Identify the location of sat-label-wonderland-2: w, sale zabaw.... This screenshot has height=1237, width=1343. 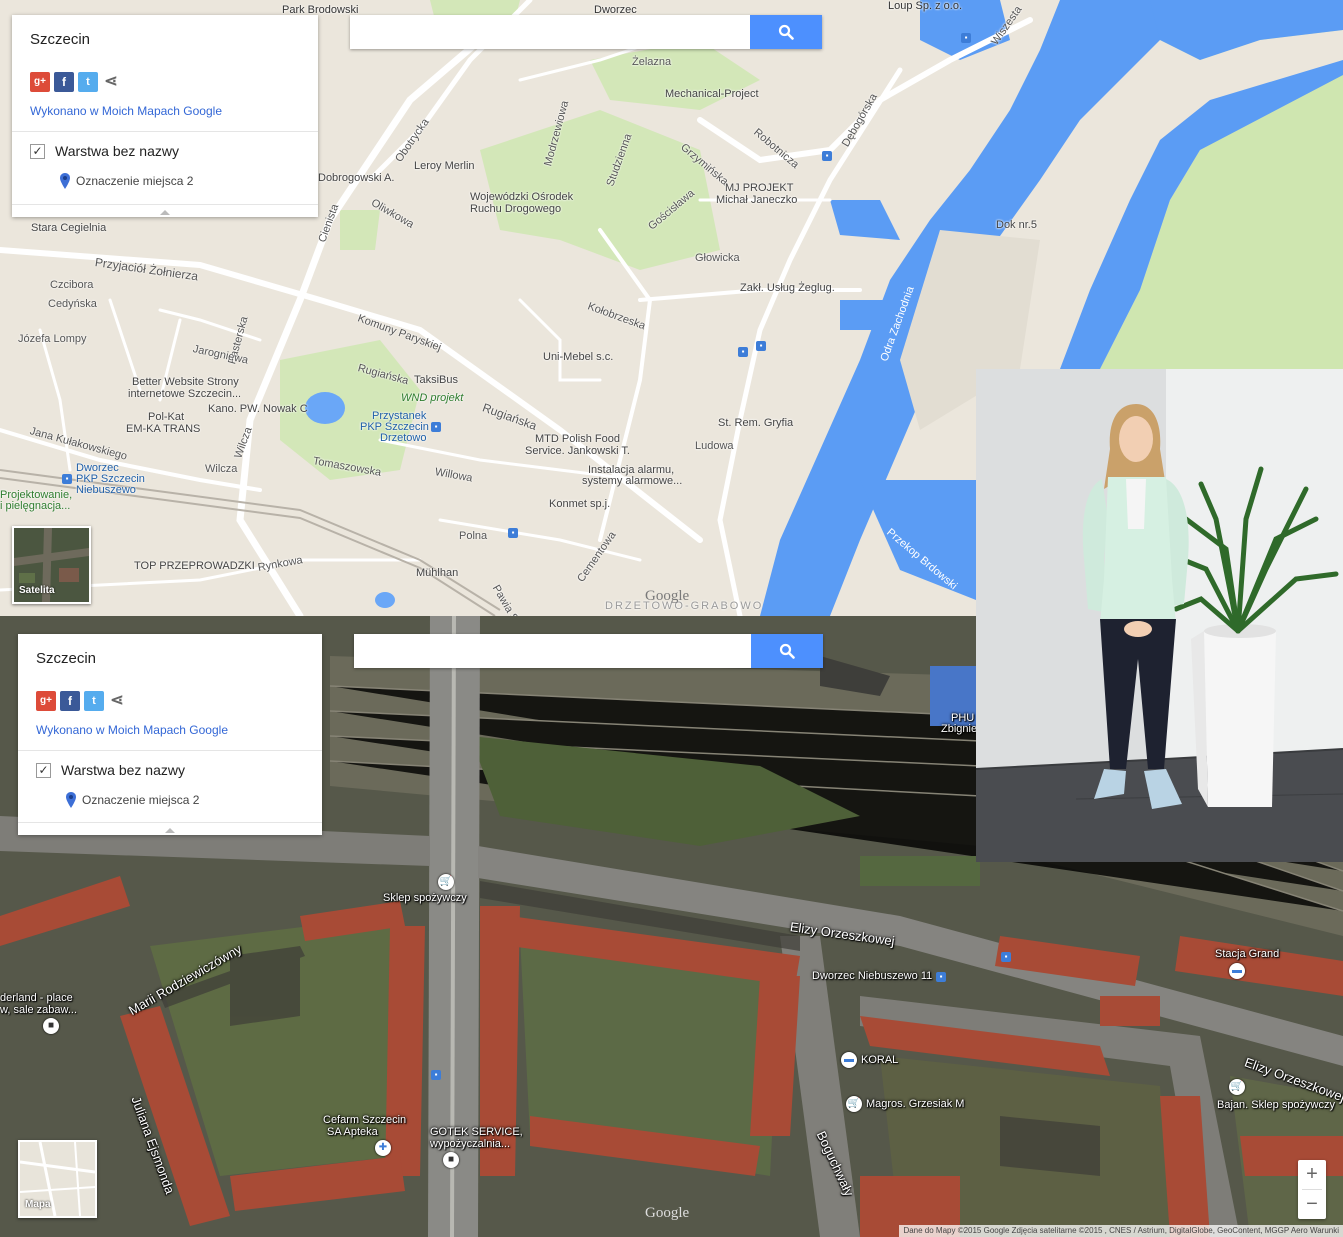
(39, 1010).